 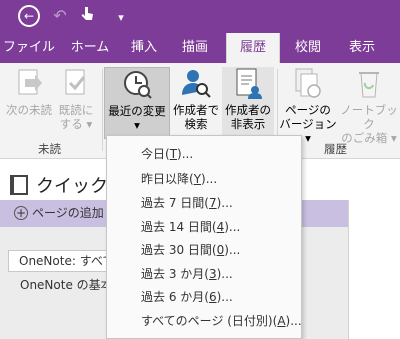 I want to click on undo-icon: ↶, so click(x=60, y=16).